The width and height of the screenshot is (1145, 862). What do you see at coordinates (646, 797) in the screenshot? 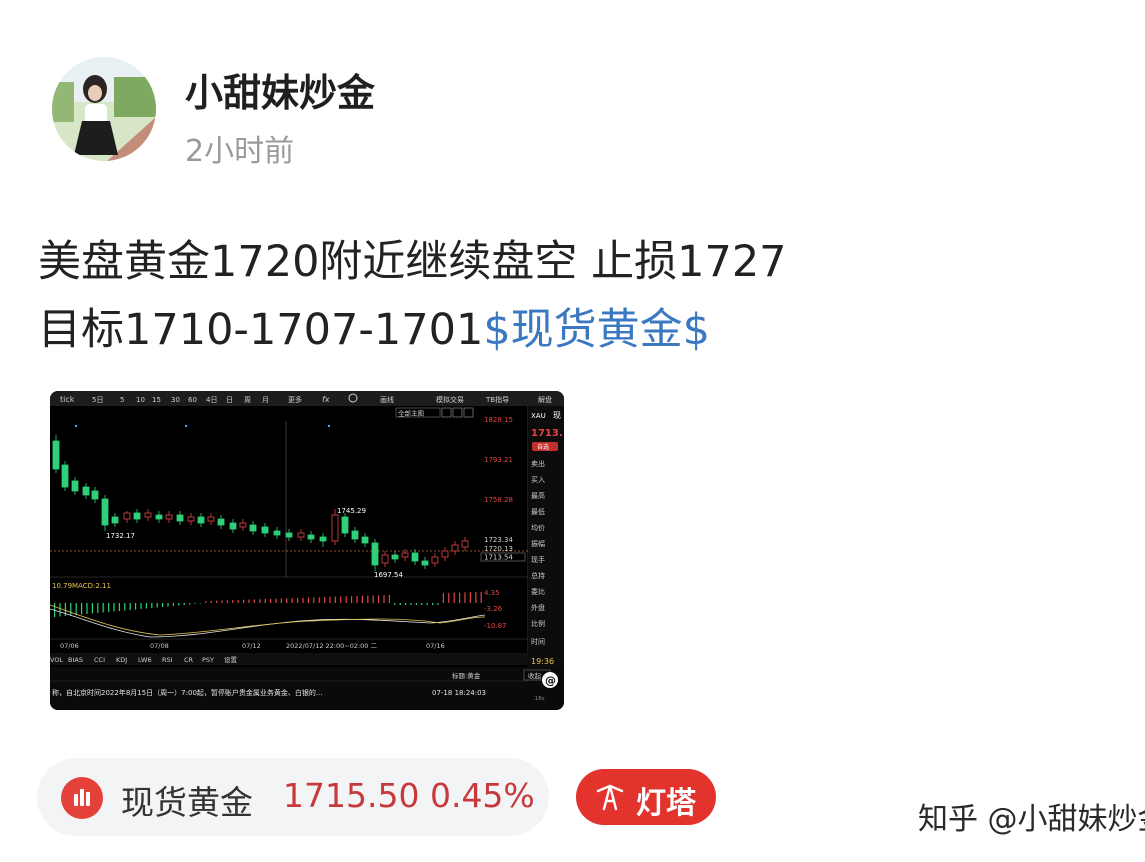
I see `lighthouse-button: 灯塔` at bounding box center [646, 797].